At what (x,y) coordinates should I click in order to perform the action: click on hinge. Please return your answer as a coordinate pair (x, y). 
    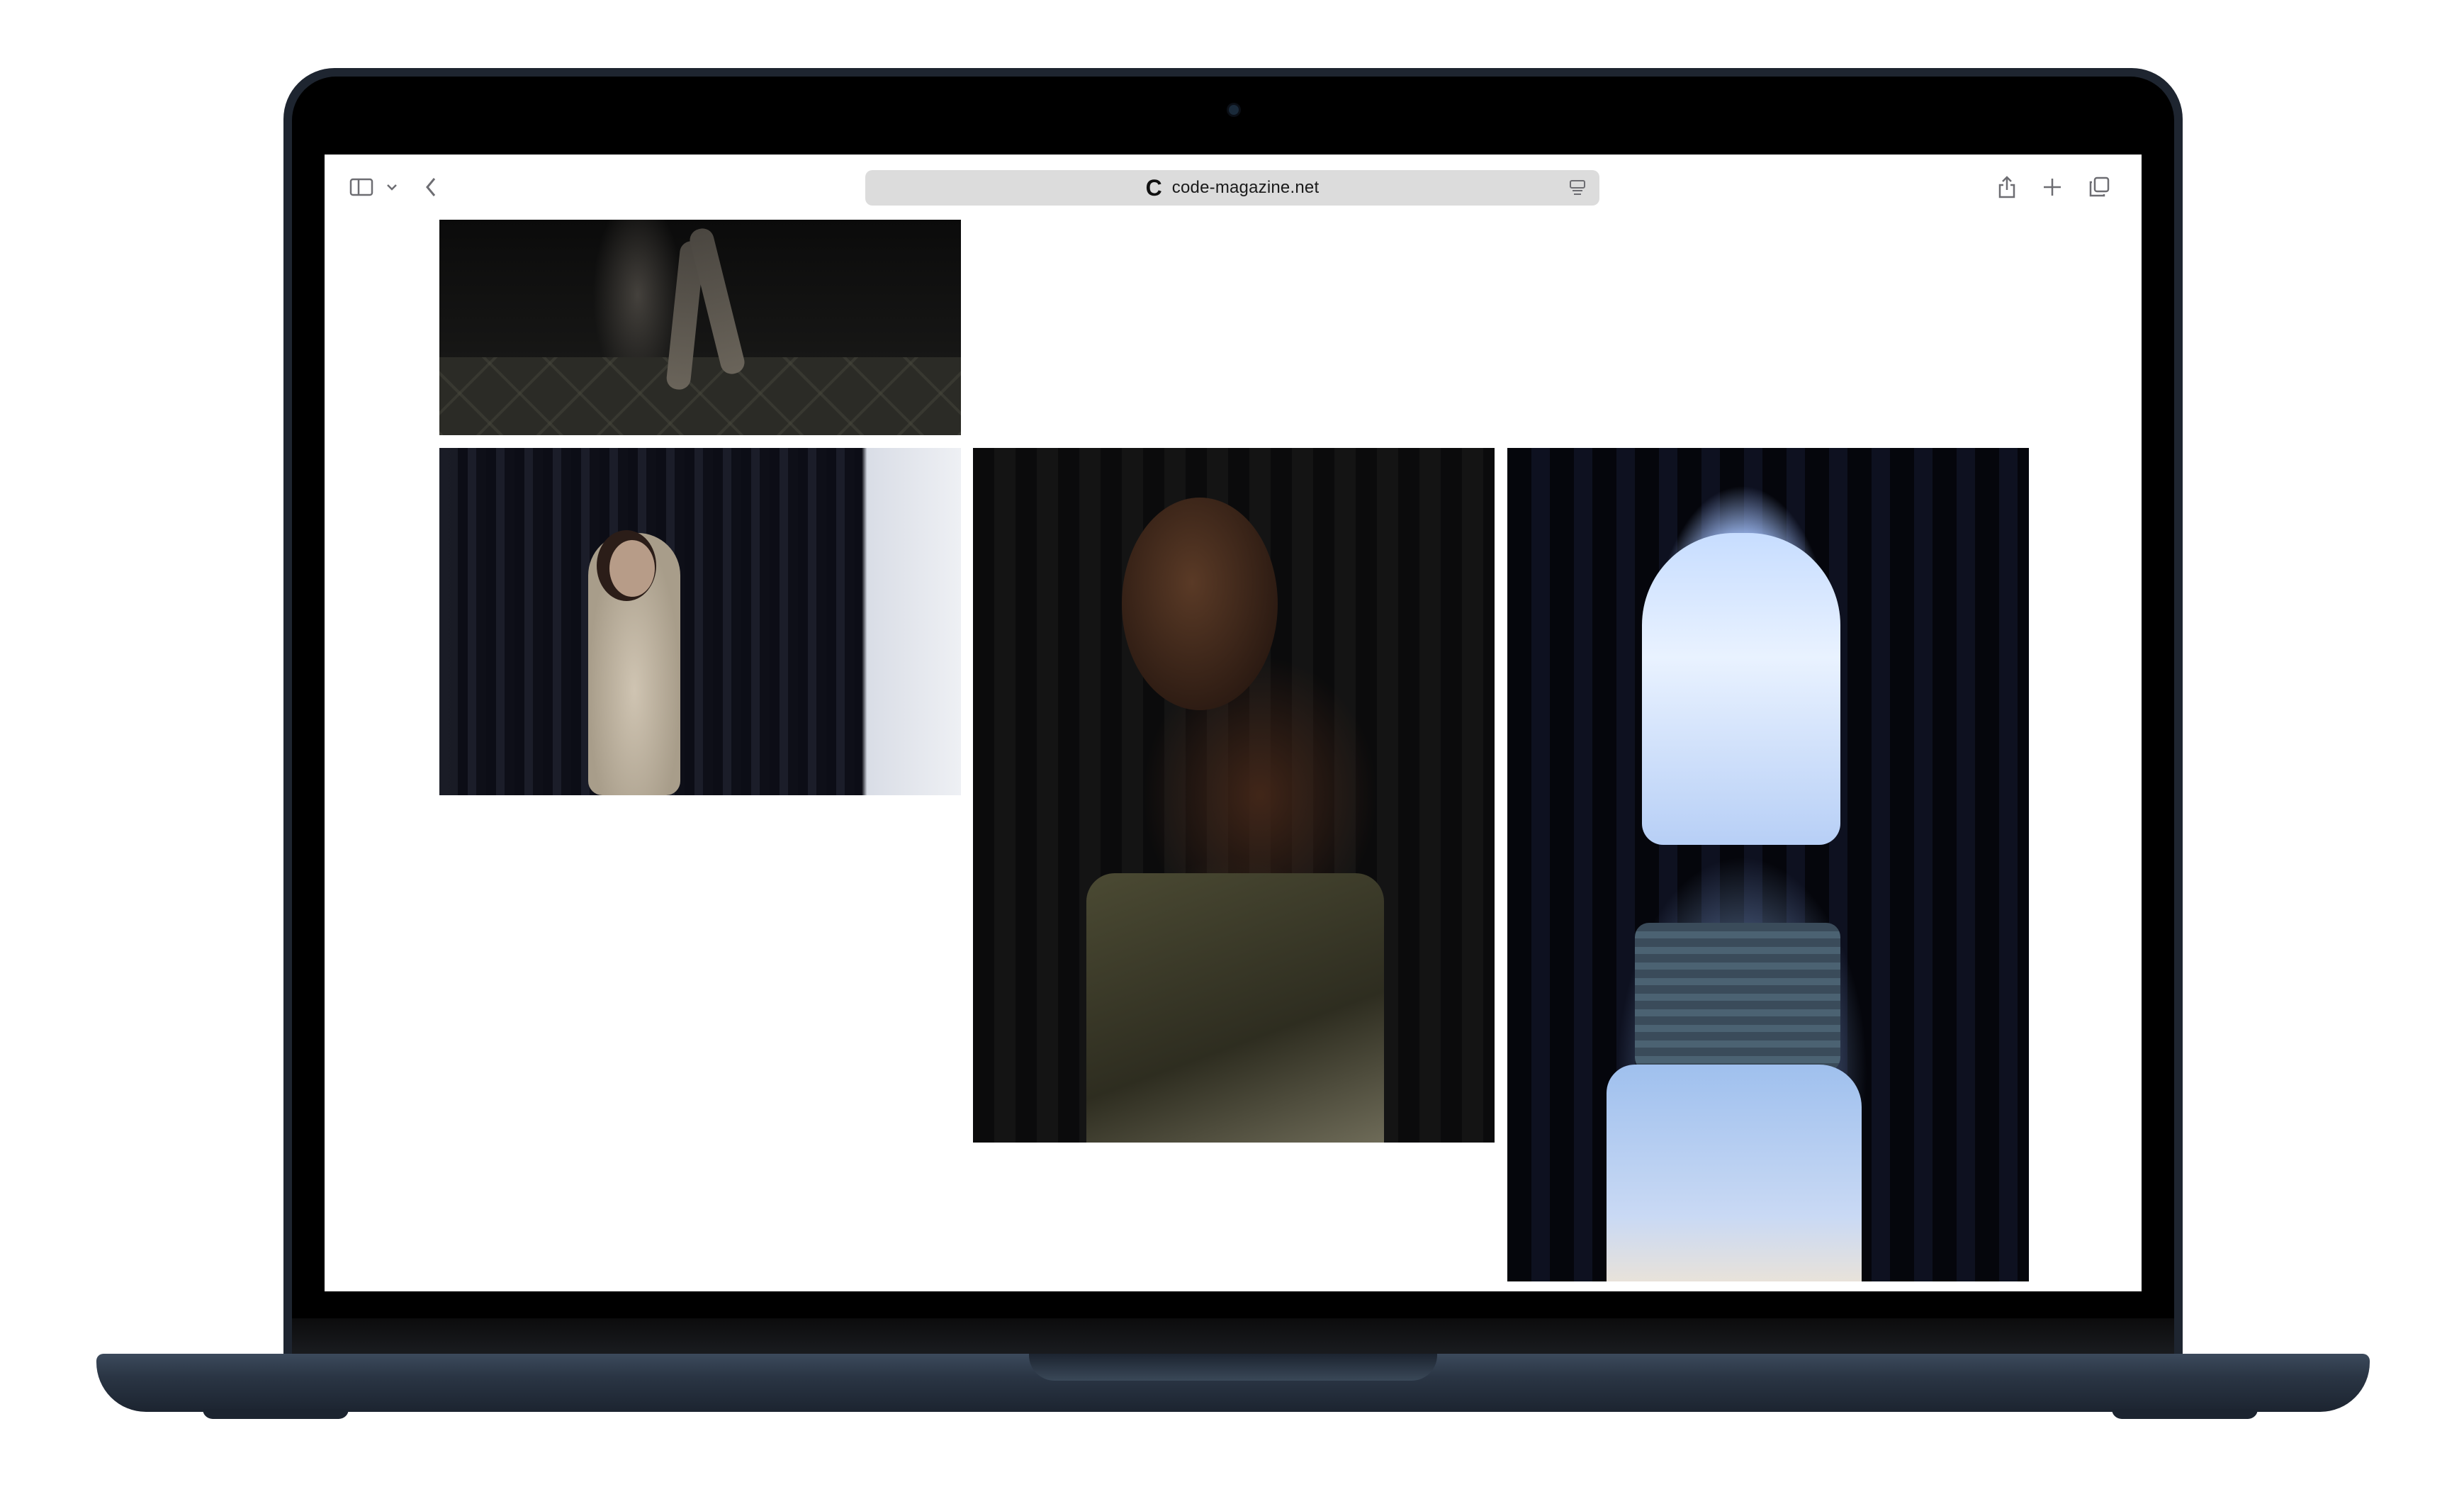
    Looking at the image, I should click on (1233, 1338).